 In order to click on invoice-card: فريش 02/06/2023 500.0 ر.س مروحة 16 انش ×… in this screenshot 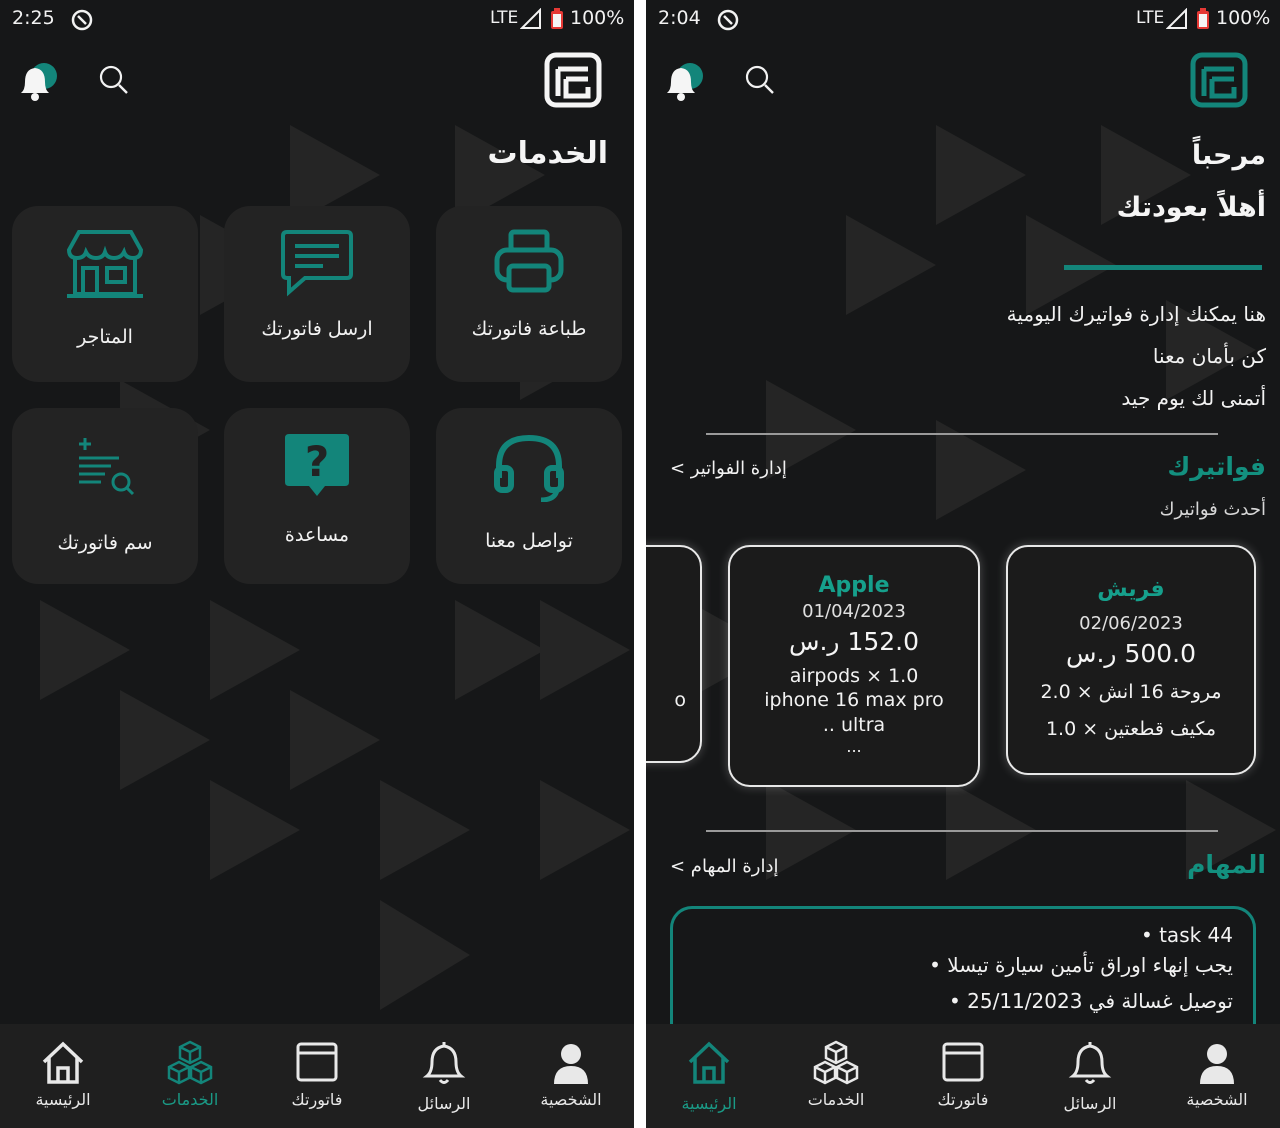, I will do `click(1131, 660)`.